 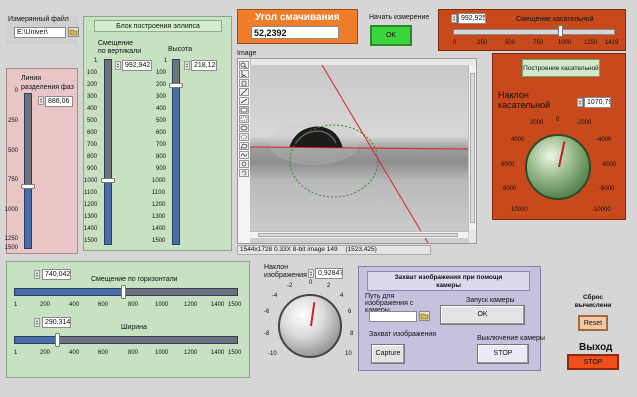 I want to click on slope-tangent-knob, so click(x=558, y=167).